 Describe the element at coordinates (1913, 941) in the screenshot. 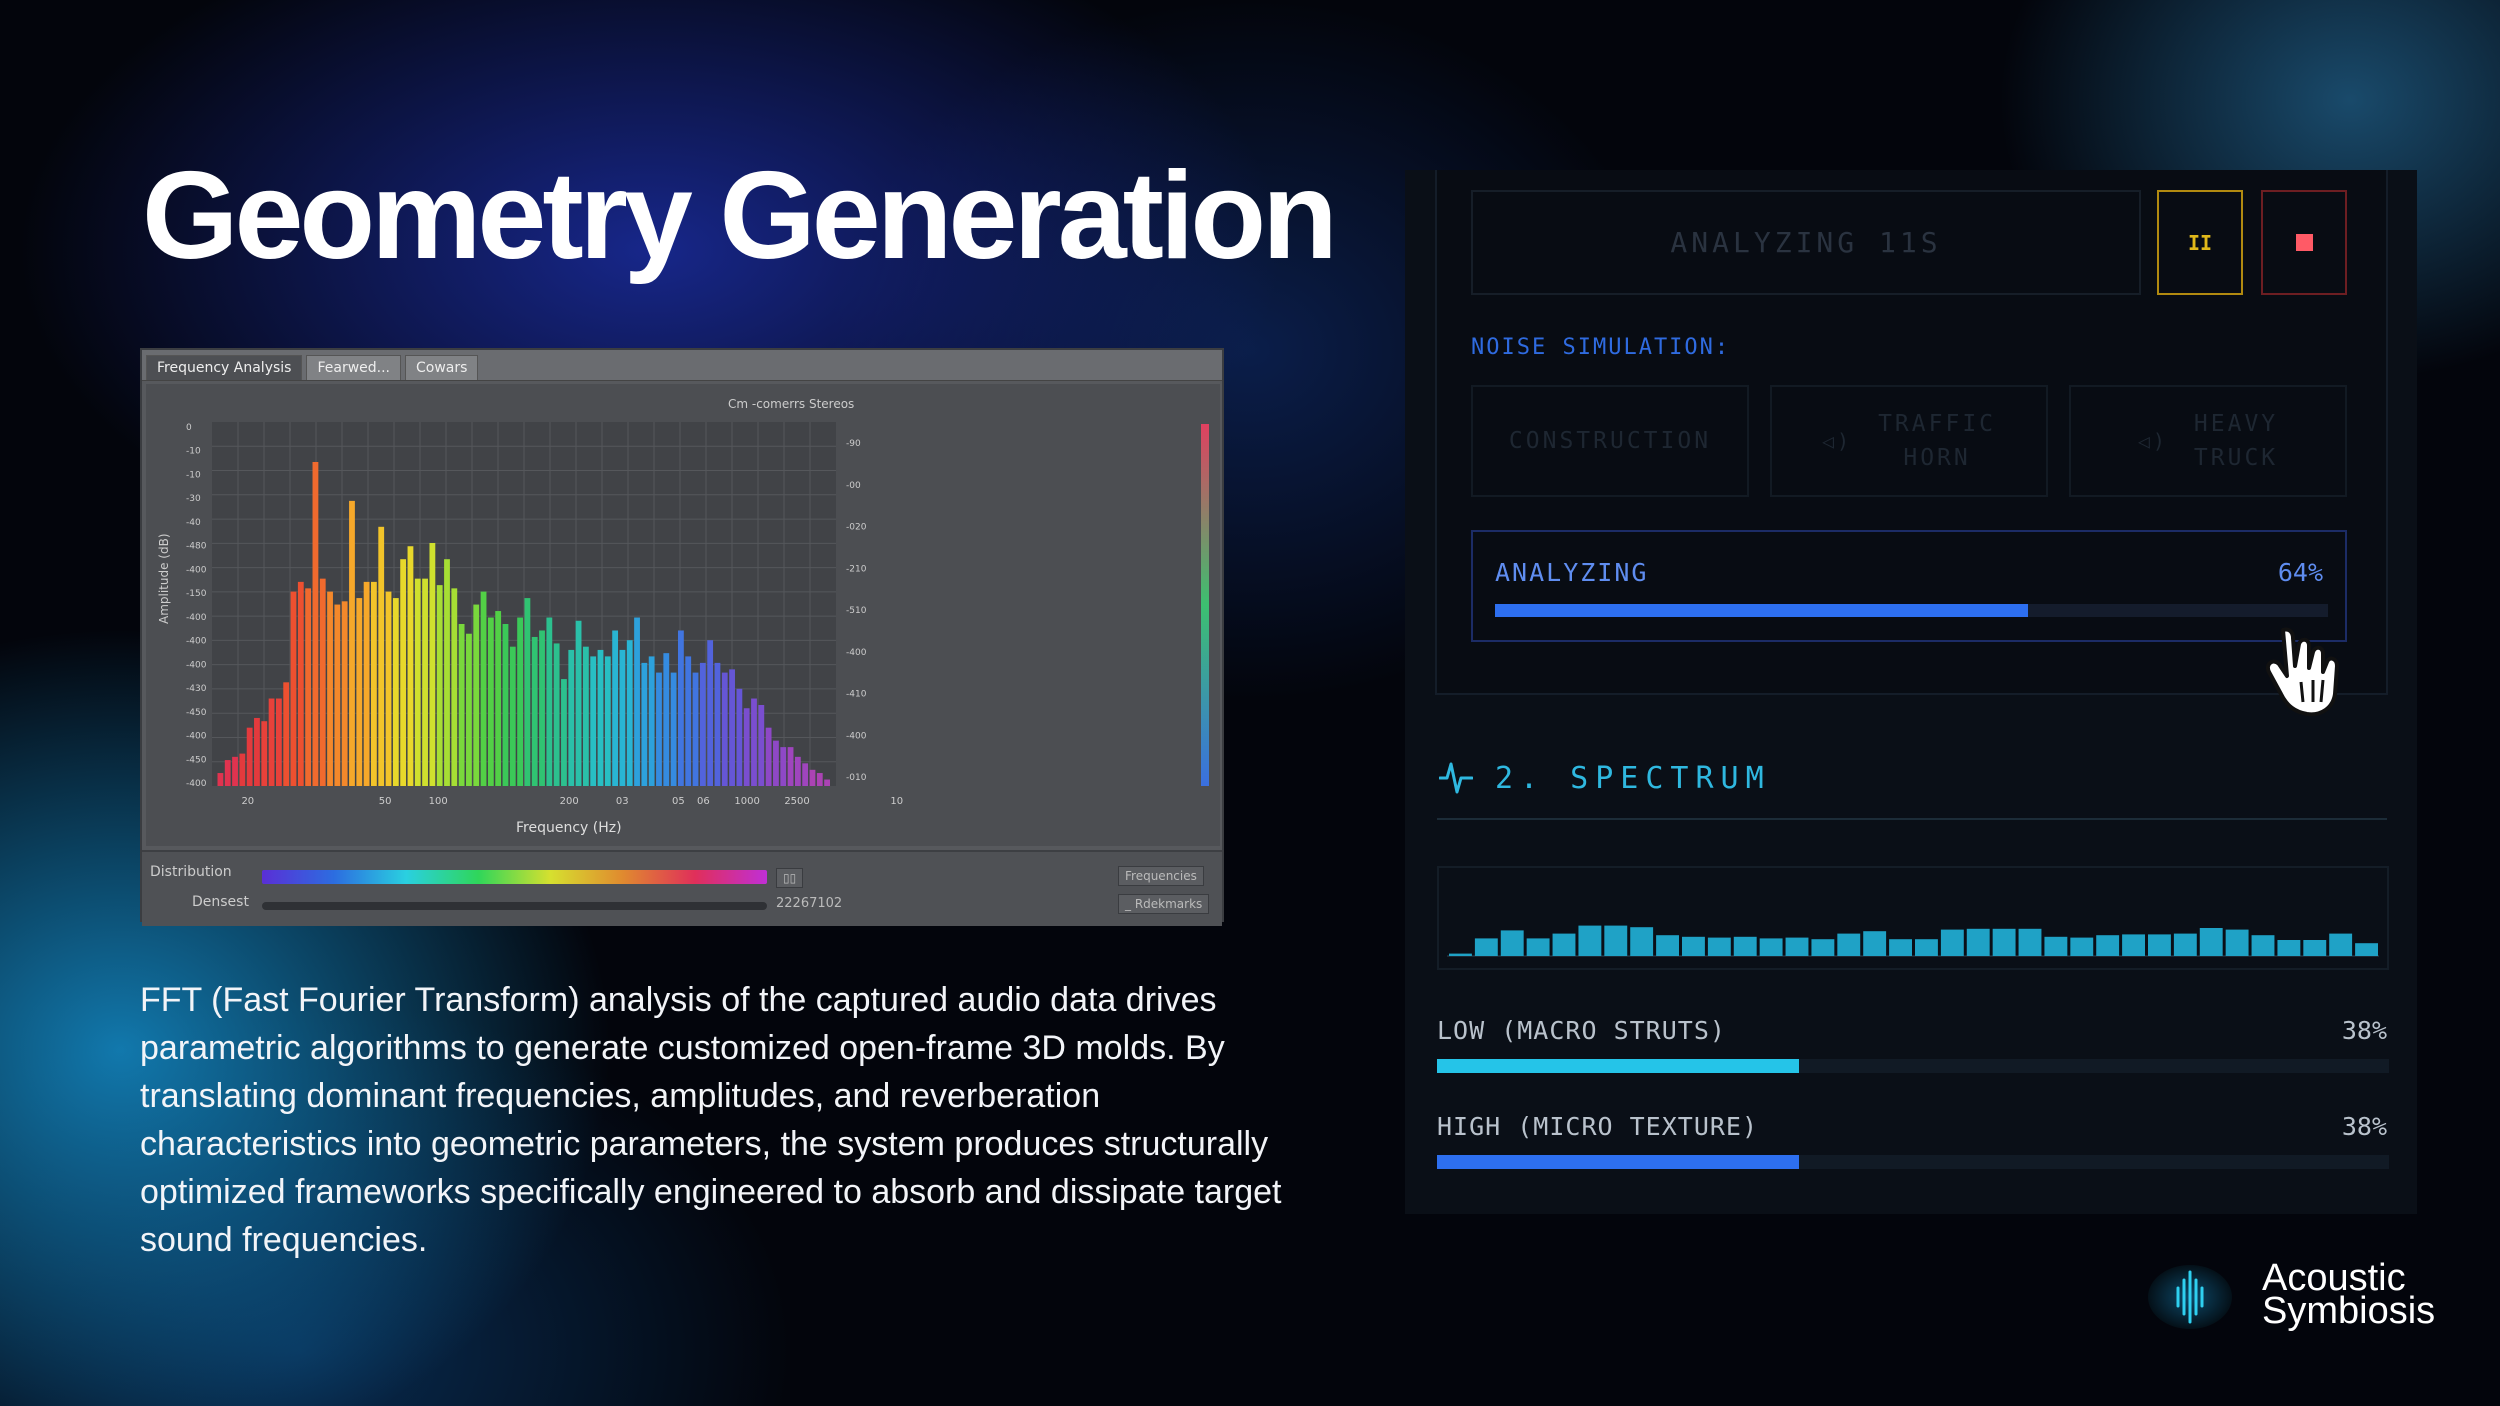

I see `spectrum-bars` at that location.